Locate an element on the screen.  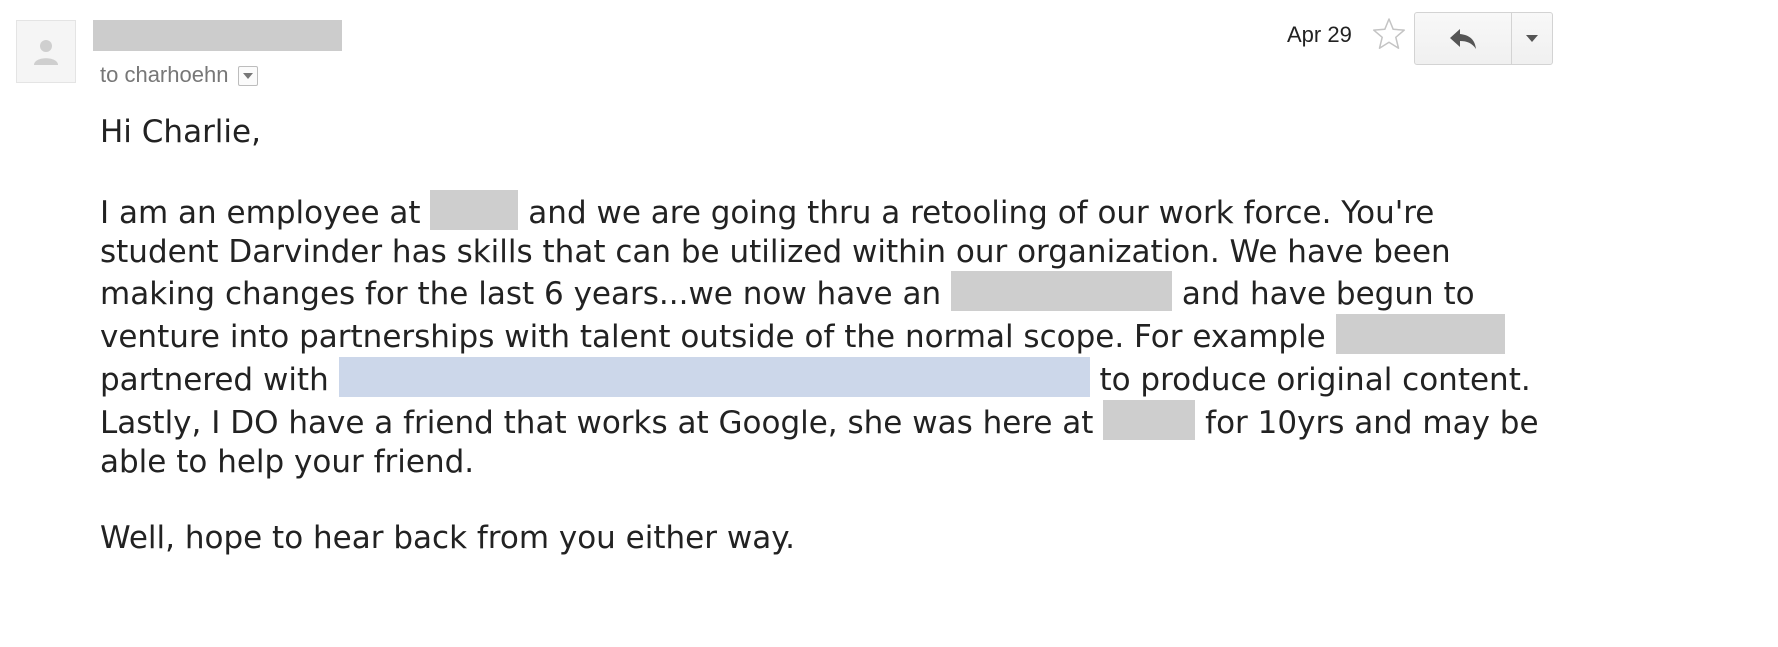
person-icon is located at coordinates (46, 52).